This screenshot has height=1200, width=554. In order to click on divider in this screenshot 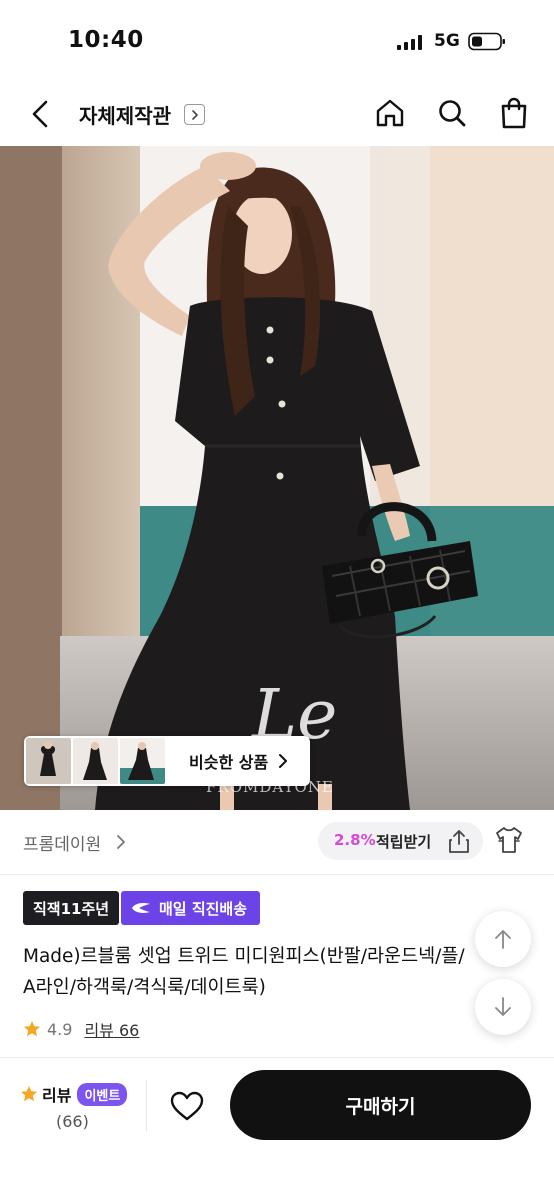, I will do `click(277, 874)`.